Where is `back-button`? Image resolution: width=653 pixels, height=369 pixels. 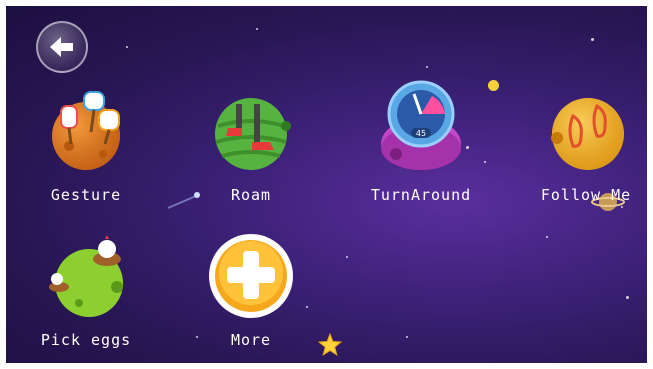 back-button is located at coordinates (62, 47).